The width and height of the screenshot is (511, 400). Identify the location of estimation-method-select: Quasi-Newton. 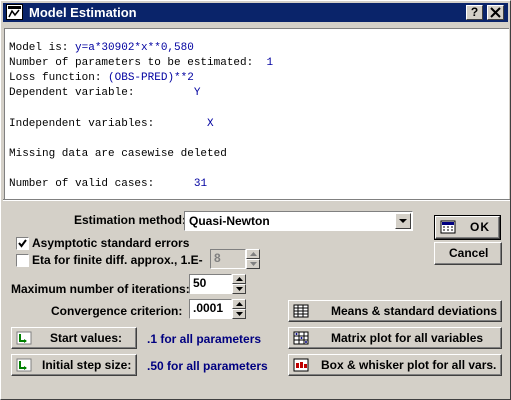
(298, 221).